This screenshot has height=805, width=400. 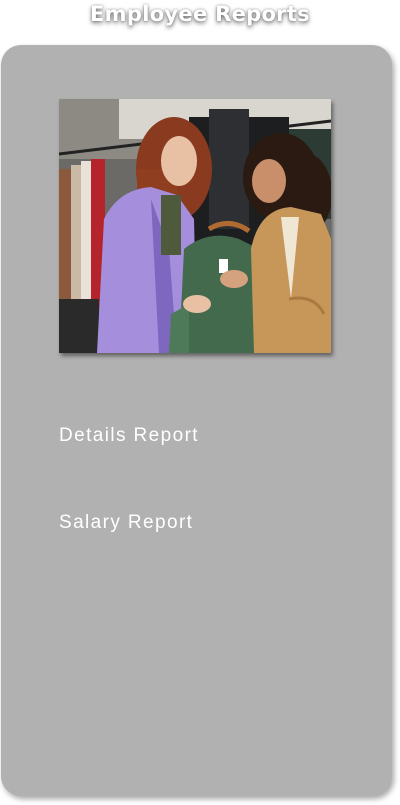 What do you see at coordinates (200, 14) in the screenshot?
I see `page-title: Employee Reports` at bounding box center [200, 14].